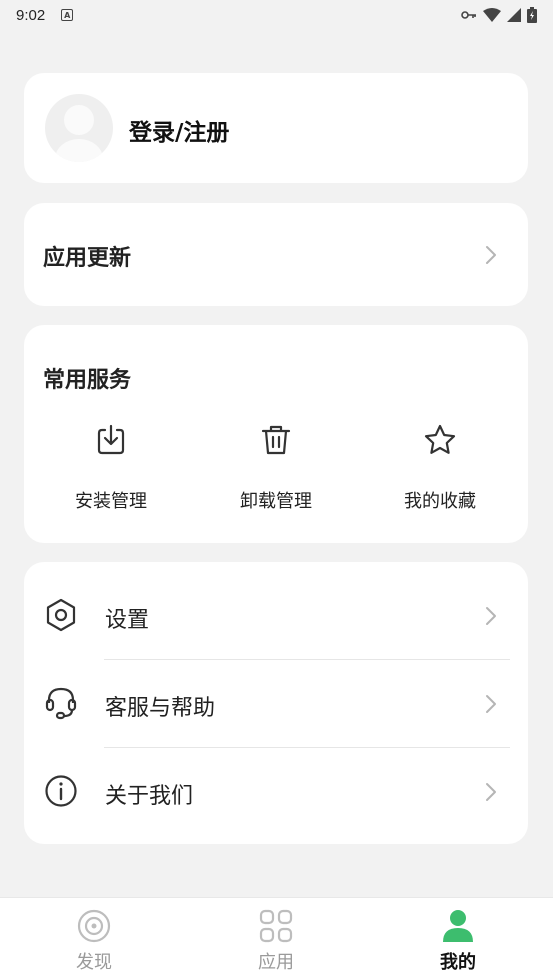 The height and width of the screenshot is (979, 553). What do you see at coordinates (111, 501) in the screenshot?
I see `install-manage-label: 安装管理` at bounding box center [111, 501].